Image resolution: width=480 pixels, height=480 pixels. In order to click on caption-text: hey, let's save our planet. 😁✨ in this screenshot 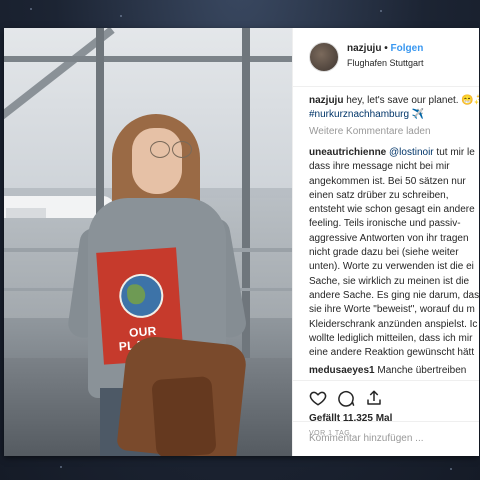, I will do `click(412, 100)`.